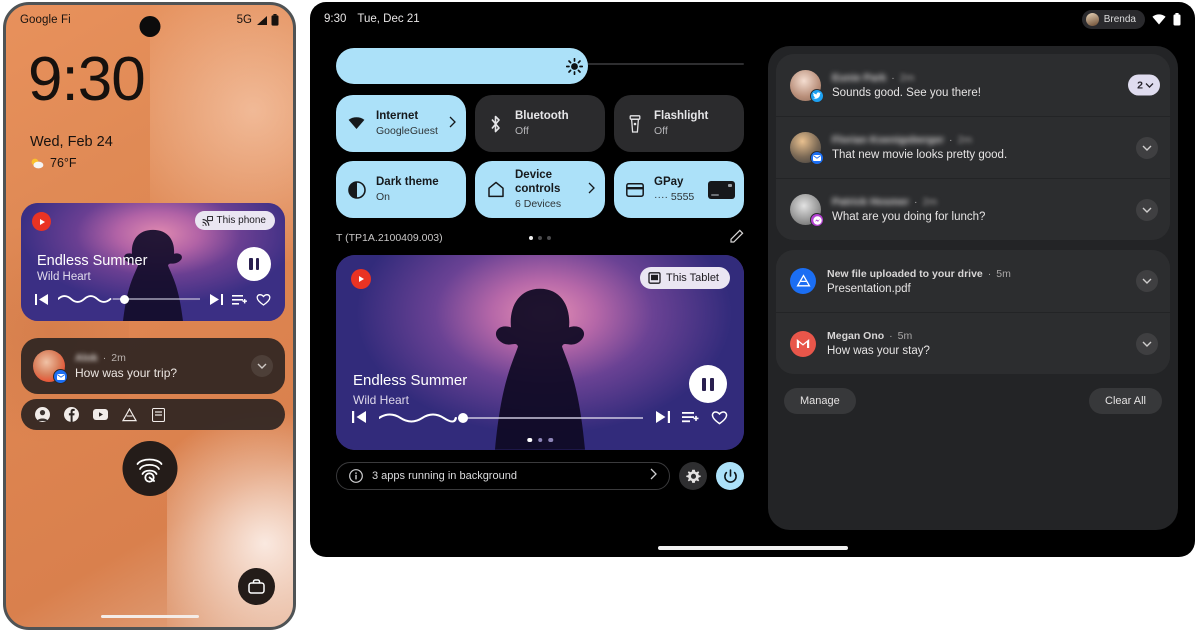 This screenshot has width=1200, height=632. What do you see at coordinates (45, 20) in the screenshot?
I see `carrier-label: Google Fi` at bounding box center [45, 20].